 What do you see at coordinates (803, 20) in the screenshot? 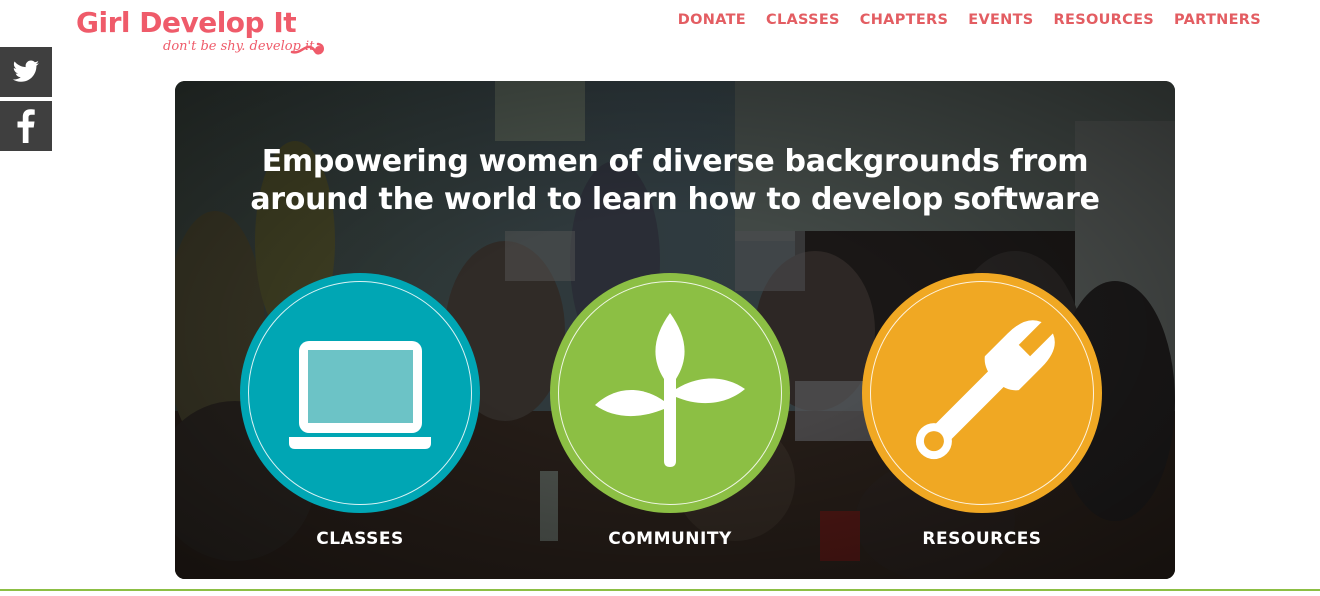
I see `nav-classes: CLASSES` at bounding box center [803, 20].